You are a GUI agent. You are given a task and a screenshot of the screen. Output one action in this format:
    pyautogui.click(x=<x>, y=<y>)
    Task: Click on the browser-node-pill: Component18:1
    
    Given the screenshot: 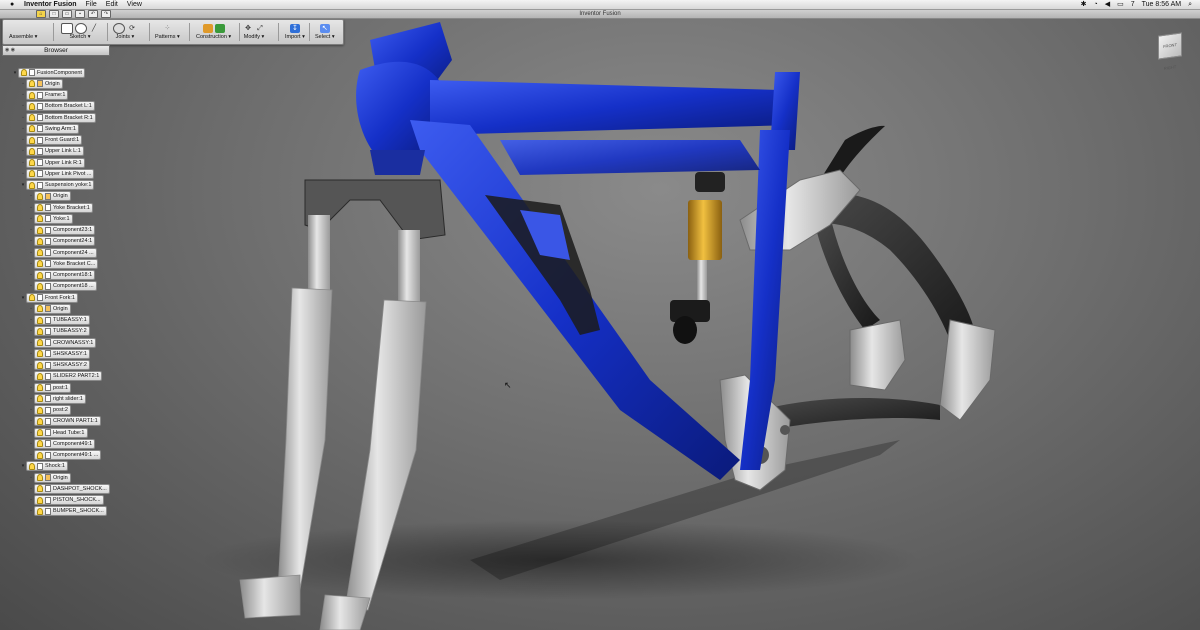 What is the action you would take?
    pyautogui.click(x=65, y=275)
    